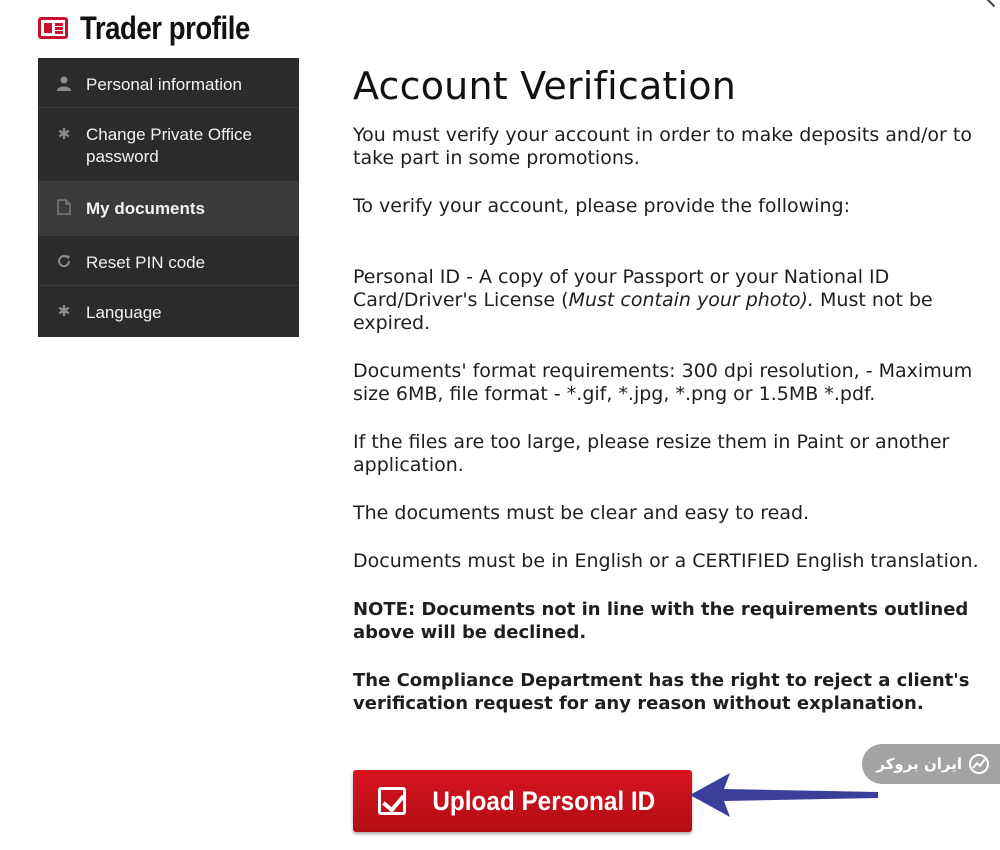 The width and height of the screenshot is (1000, 850). What do you see at coordinates (784, 795) in the screenshot?
I see `arrow-pointer-icon` at bounding box center [784, 795].